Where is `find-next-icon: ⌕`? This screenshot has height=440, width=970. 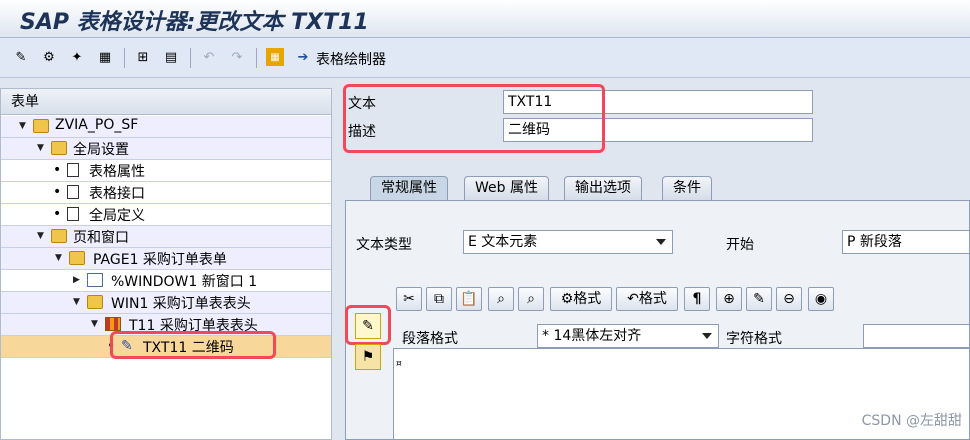
find-next-icon: ⌕ is located at coordinates (531, 299).